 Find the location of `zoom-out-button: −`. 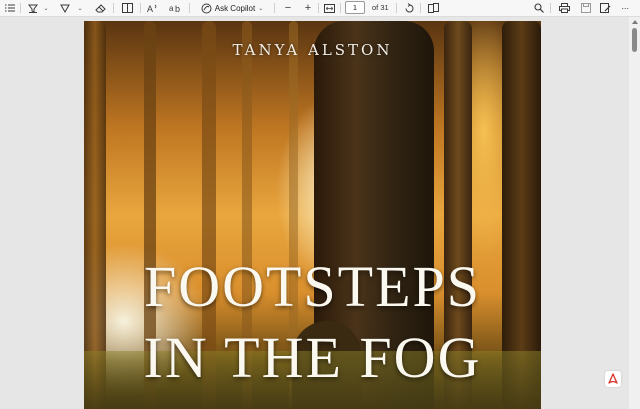

zoom-out-button: − is located at coordinates (288, 8).